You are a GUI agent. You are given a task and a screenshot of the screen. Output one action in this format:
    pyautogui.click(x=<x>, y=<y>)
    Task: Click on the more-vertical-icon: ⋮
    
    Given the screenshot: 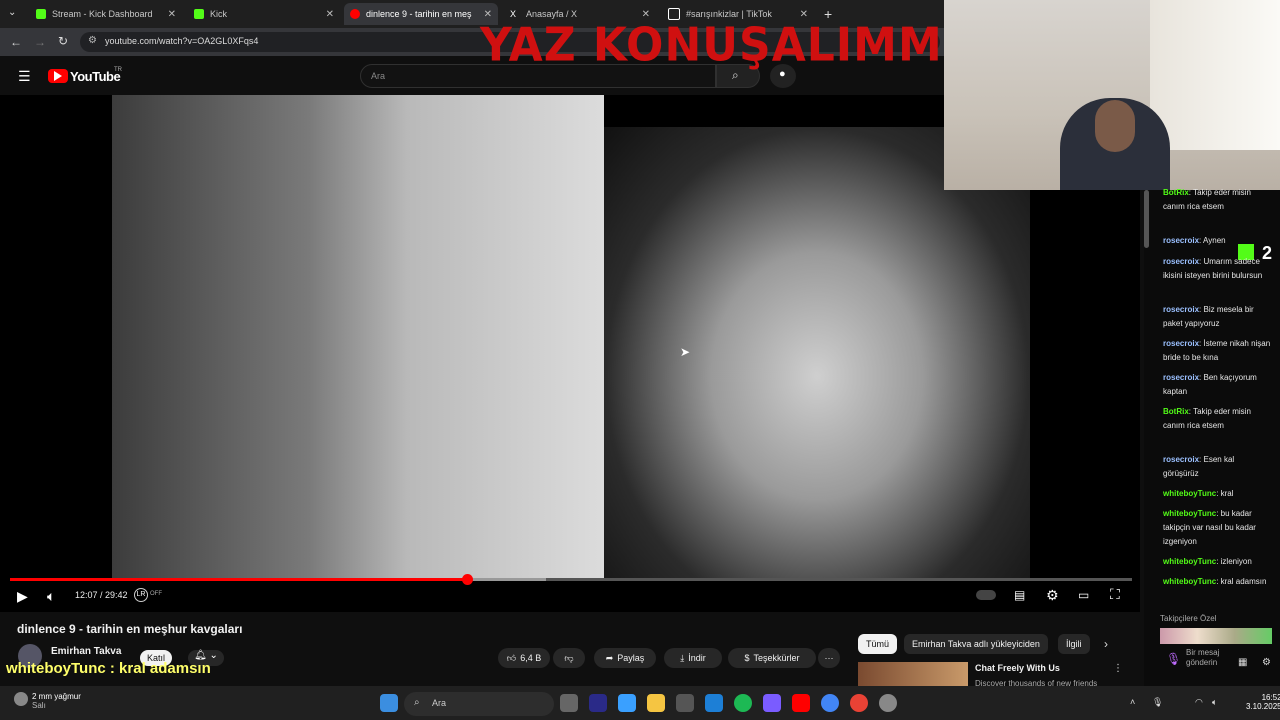 What is the action you would take?
    pyautogui.click(x=1118, y=668)
    